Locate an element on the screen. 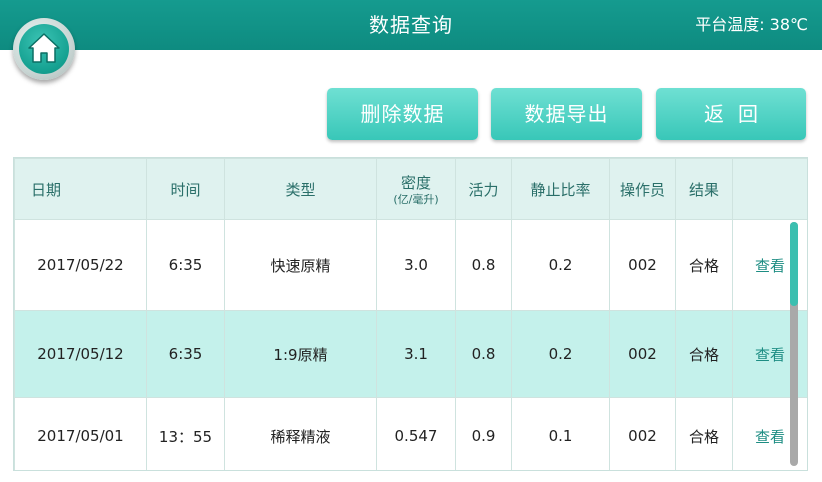 This screenshot has width=822, height=482. header-density-unit: (亿/毫升) is located at coordinates (416, 199).